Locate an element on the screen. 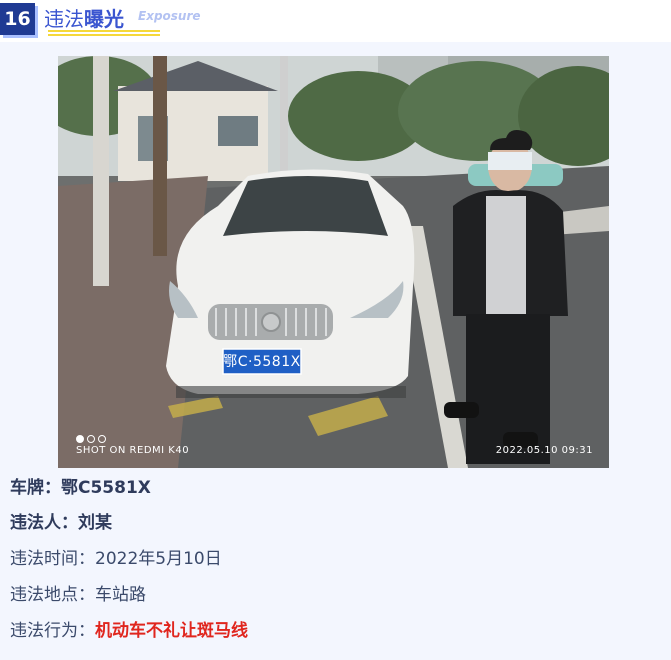 This screenshot has height=660, width=671. license-plate-text: 鄂C·5581X is located at coordinates (262, 362).